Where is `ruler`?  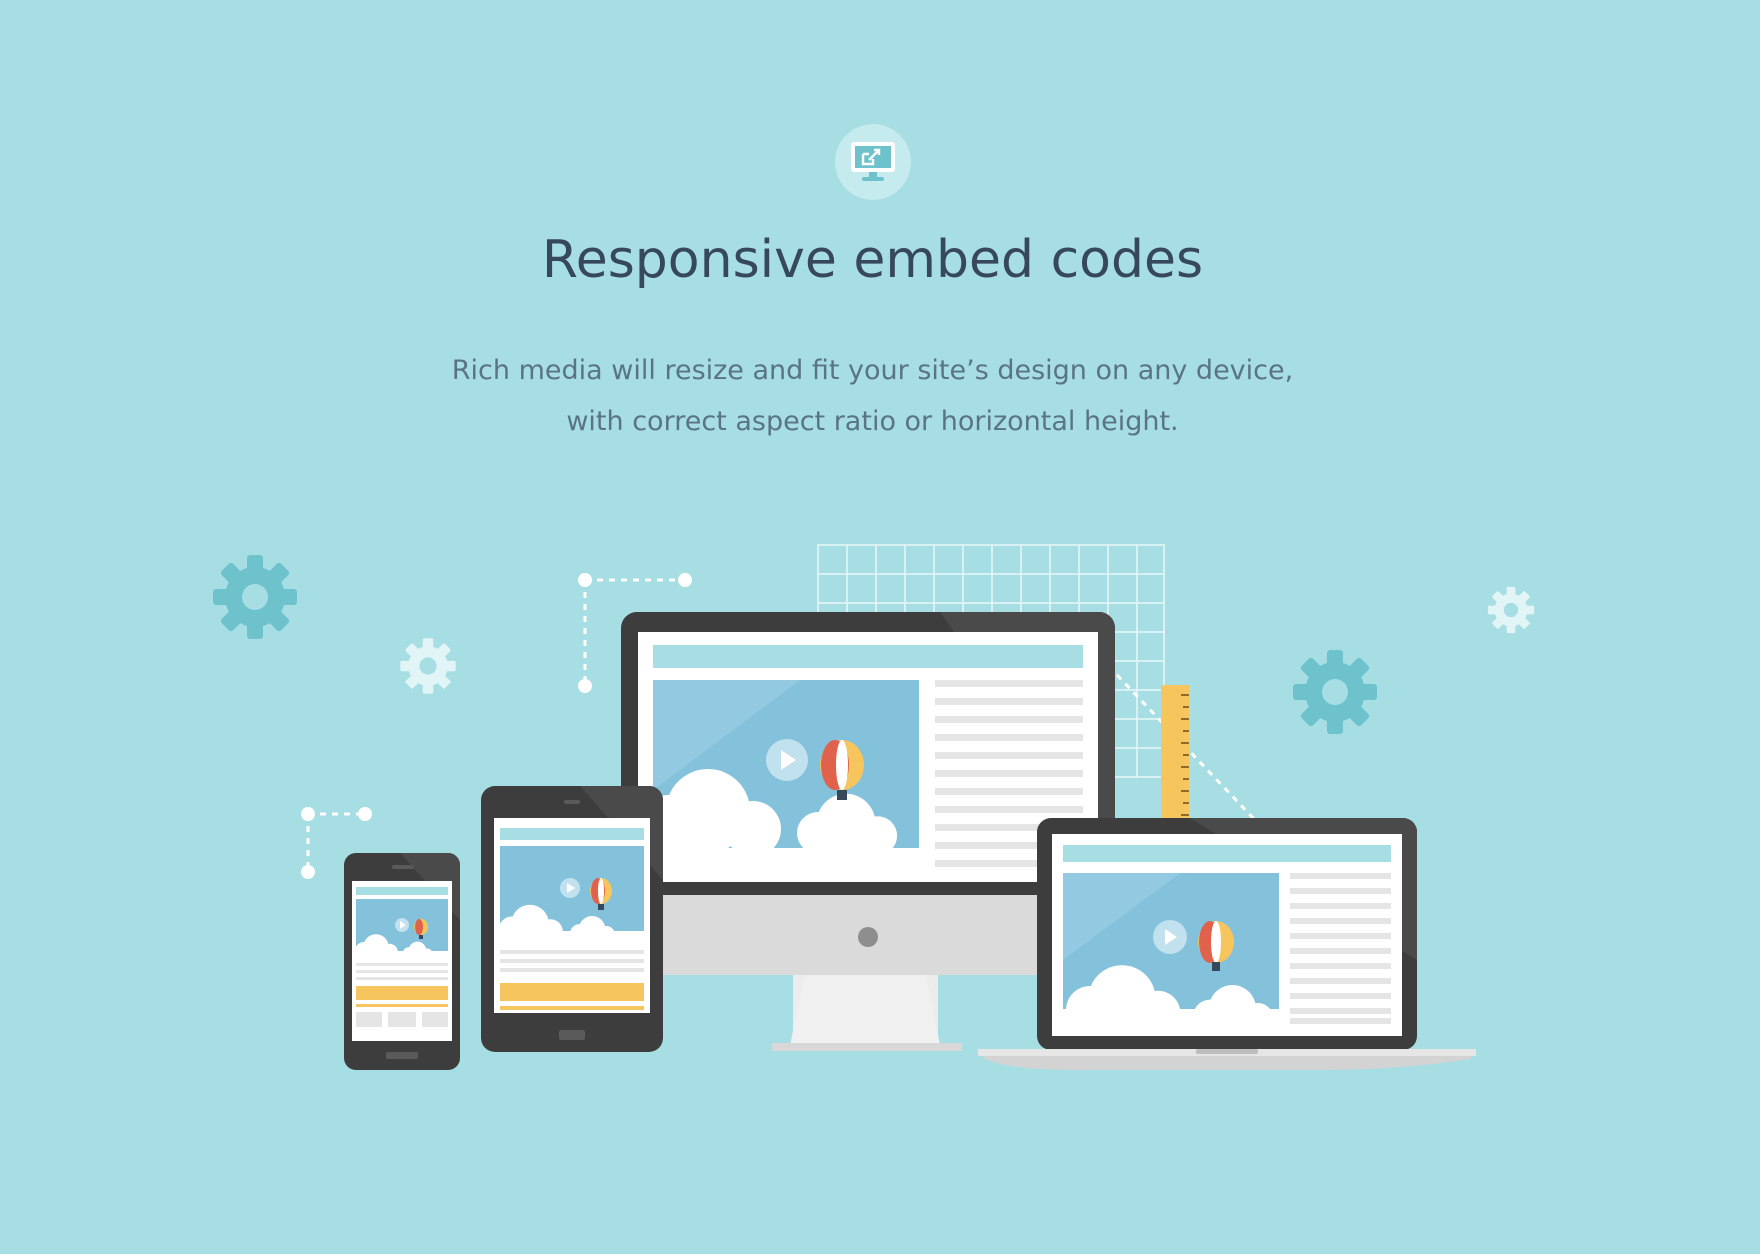 ruler is located at coordinates (1175, 760).